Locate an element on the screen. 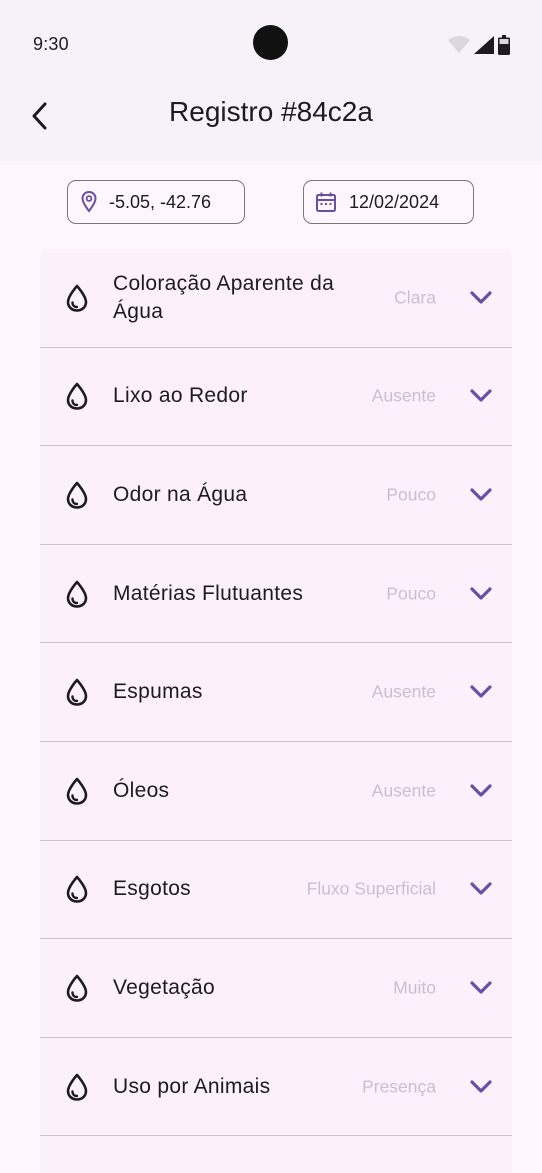  status-icons is located at coordinates (479, 45).